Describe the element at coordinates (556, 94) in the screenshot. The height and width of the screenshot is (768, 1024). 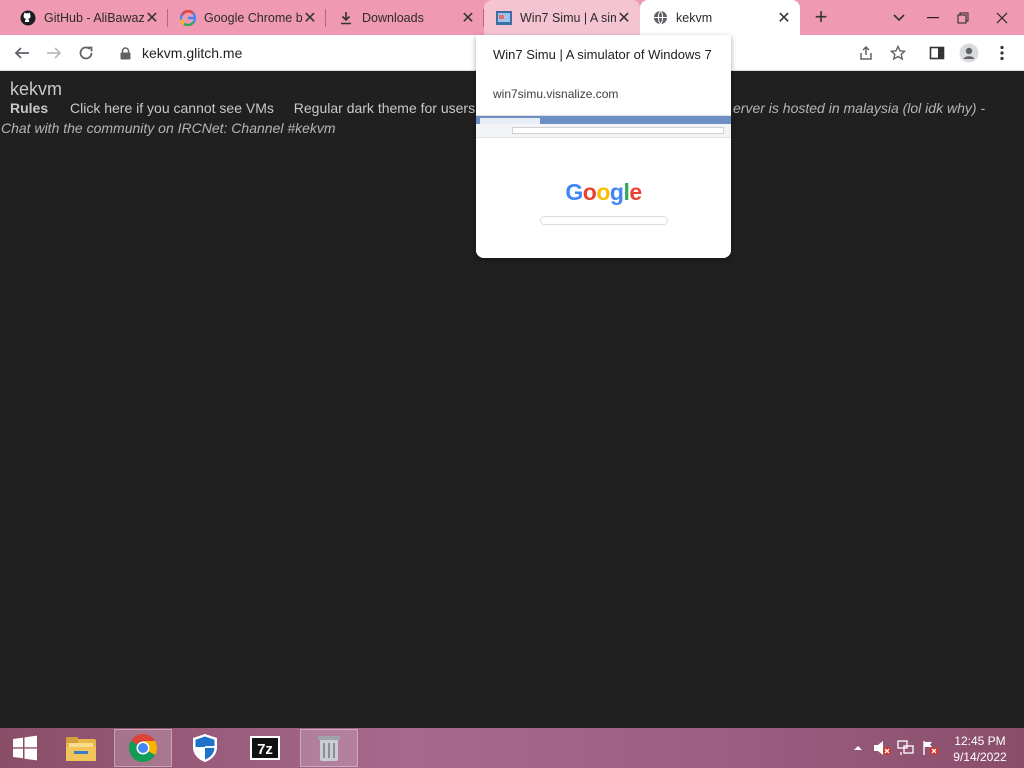
I see `hover-card-domain: win7simu.visnalize.com` at that location.